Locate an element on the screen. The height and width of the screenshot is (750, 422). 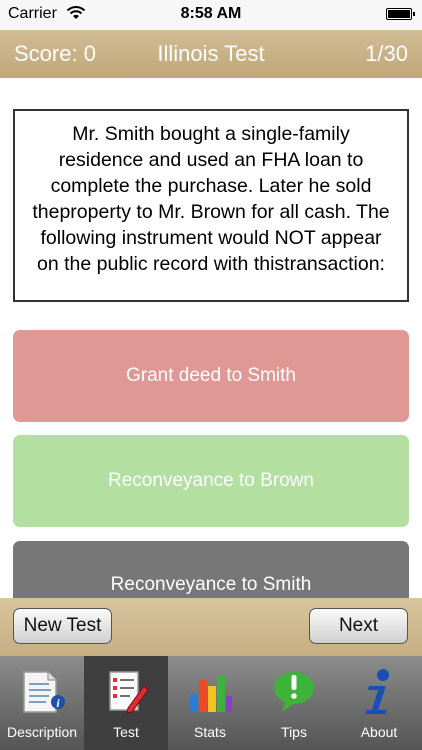
tab-label-stats: Stats is located at coordinates (210, 732).